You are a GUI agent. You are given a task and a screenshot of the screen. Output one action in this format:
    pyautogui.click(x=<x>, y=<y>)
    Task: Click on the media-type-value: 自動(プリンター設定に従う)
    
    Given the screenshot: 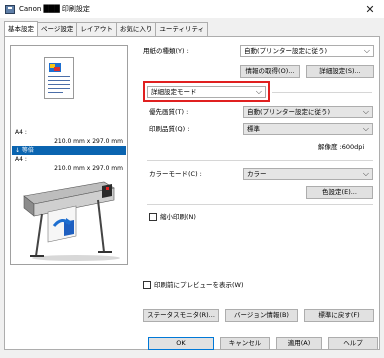 What is the action you would take?
    pyautogui.click(x=286, y=51)
    